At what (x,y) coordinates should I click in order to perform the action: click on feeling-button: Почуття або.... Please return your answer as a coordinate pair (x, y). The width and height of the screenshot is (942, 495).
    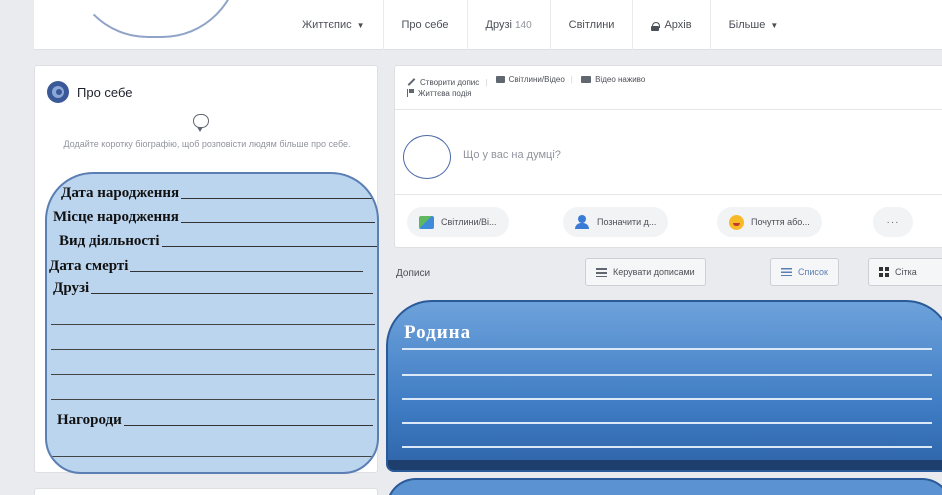
    Looking at the image, I should click on (769, 222).